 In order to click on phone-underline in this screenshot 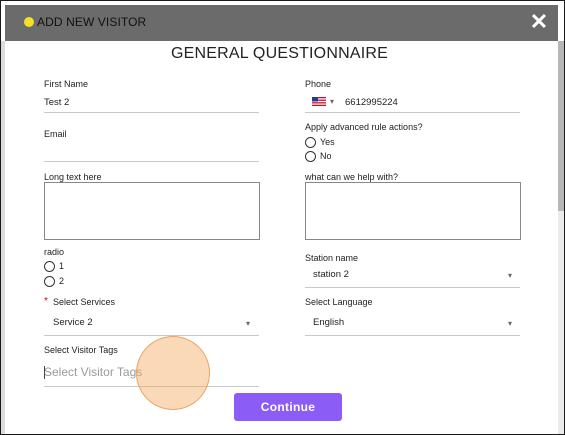, I will do `click(412, 112)`.